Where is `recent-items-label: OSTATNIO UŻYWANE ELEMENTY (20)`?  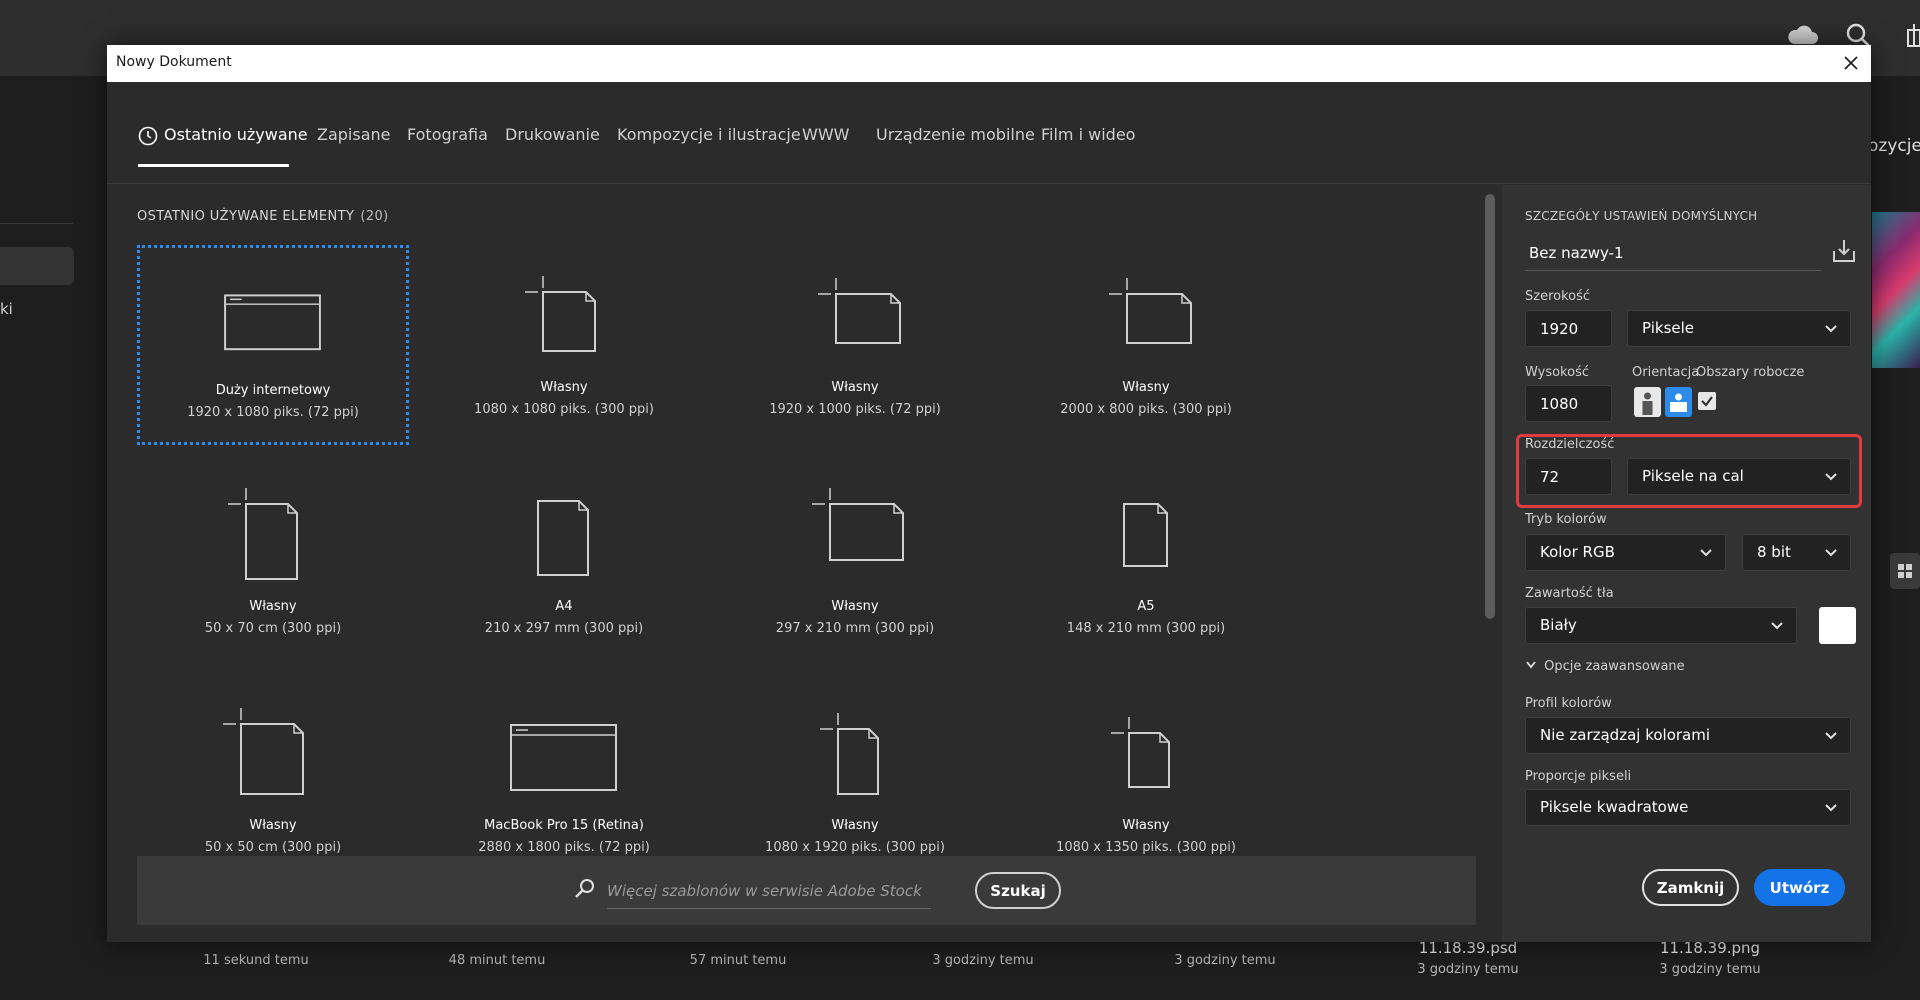 recent-items-label: OSTATNIO UŻYWANE ELEMENTY (20) is located at coordinates (263, 216).